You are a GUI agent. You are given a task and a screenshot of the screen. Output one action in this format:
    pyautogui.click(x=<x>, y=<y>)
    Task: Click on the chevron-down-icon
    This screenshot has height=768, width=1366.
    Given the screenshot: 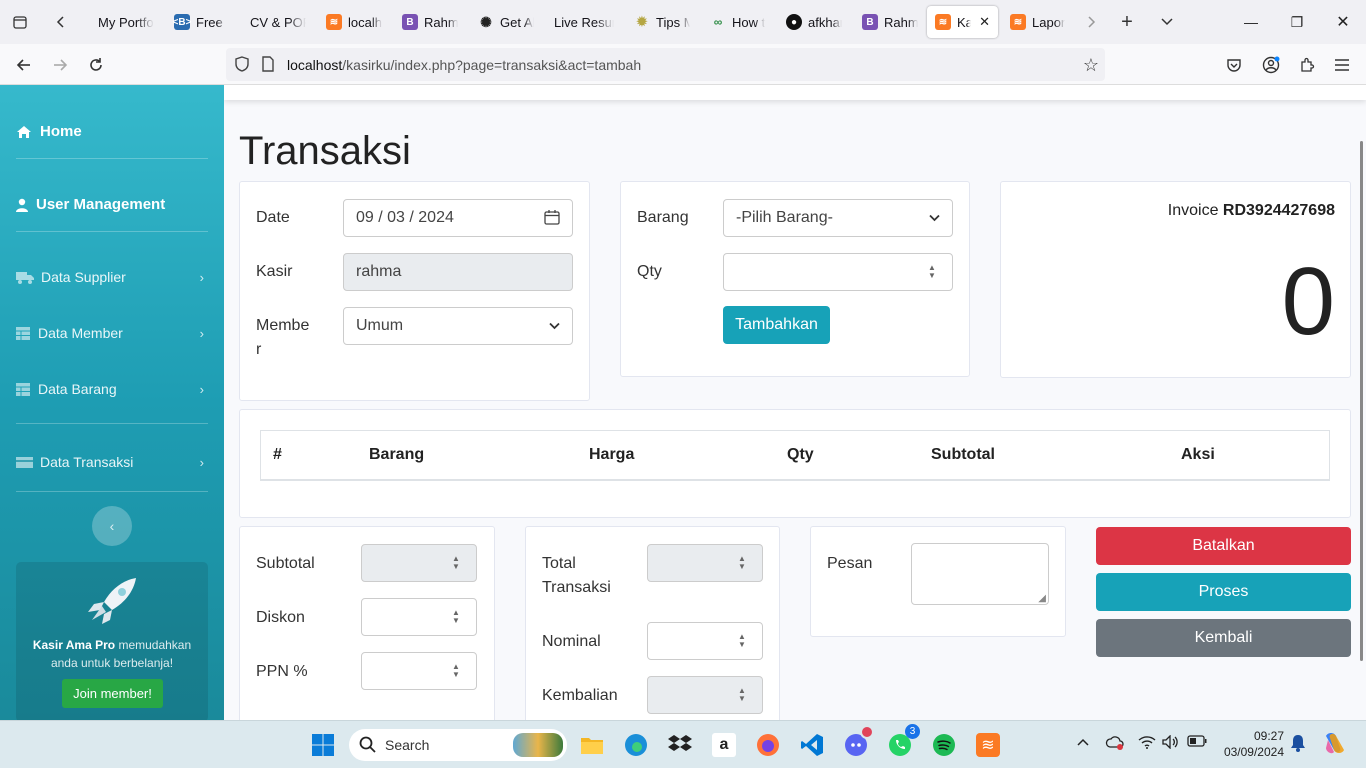 What is the action you would take?
    pyautogui.click(x=554, y=326)
    